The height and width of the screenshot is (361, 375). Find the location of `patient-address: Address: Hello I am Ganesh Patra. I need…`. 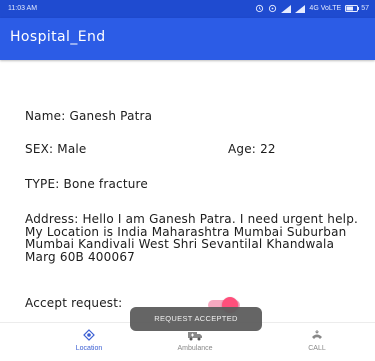

patient-address: Address: Hello I am Ganesh Patra. I need… is located at coordinates (192, 238).